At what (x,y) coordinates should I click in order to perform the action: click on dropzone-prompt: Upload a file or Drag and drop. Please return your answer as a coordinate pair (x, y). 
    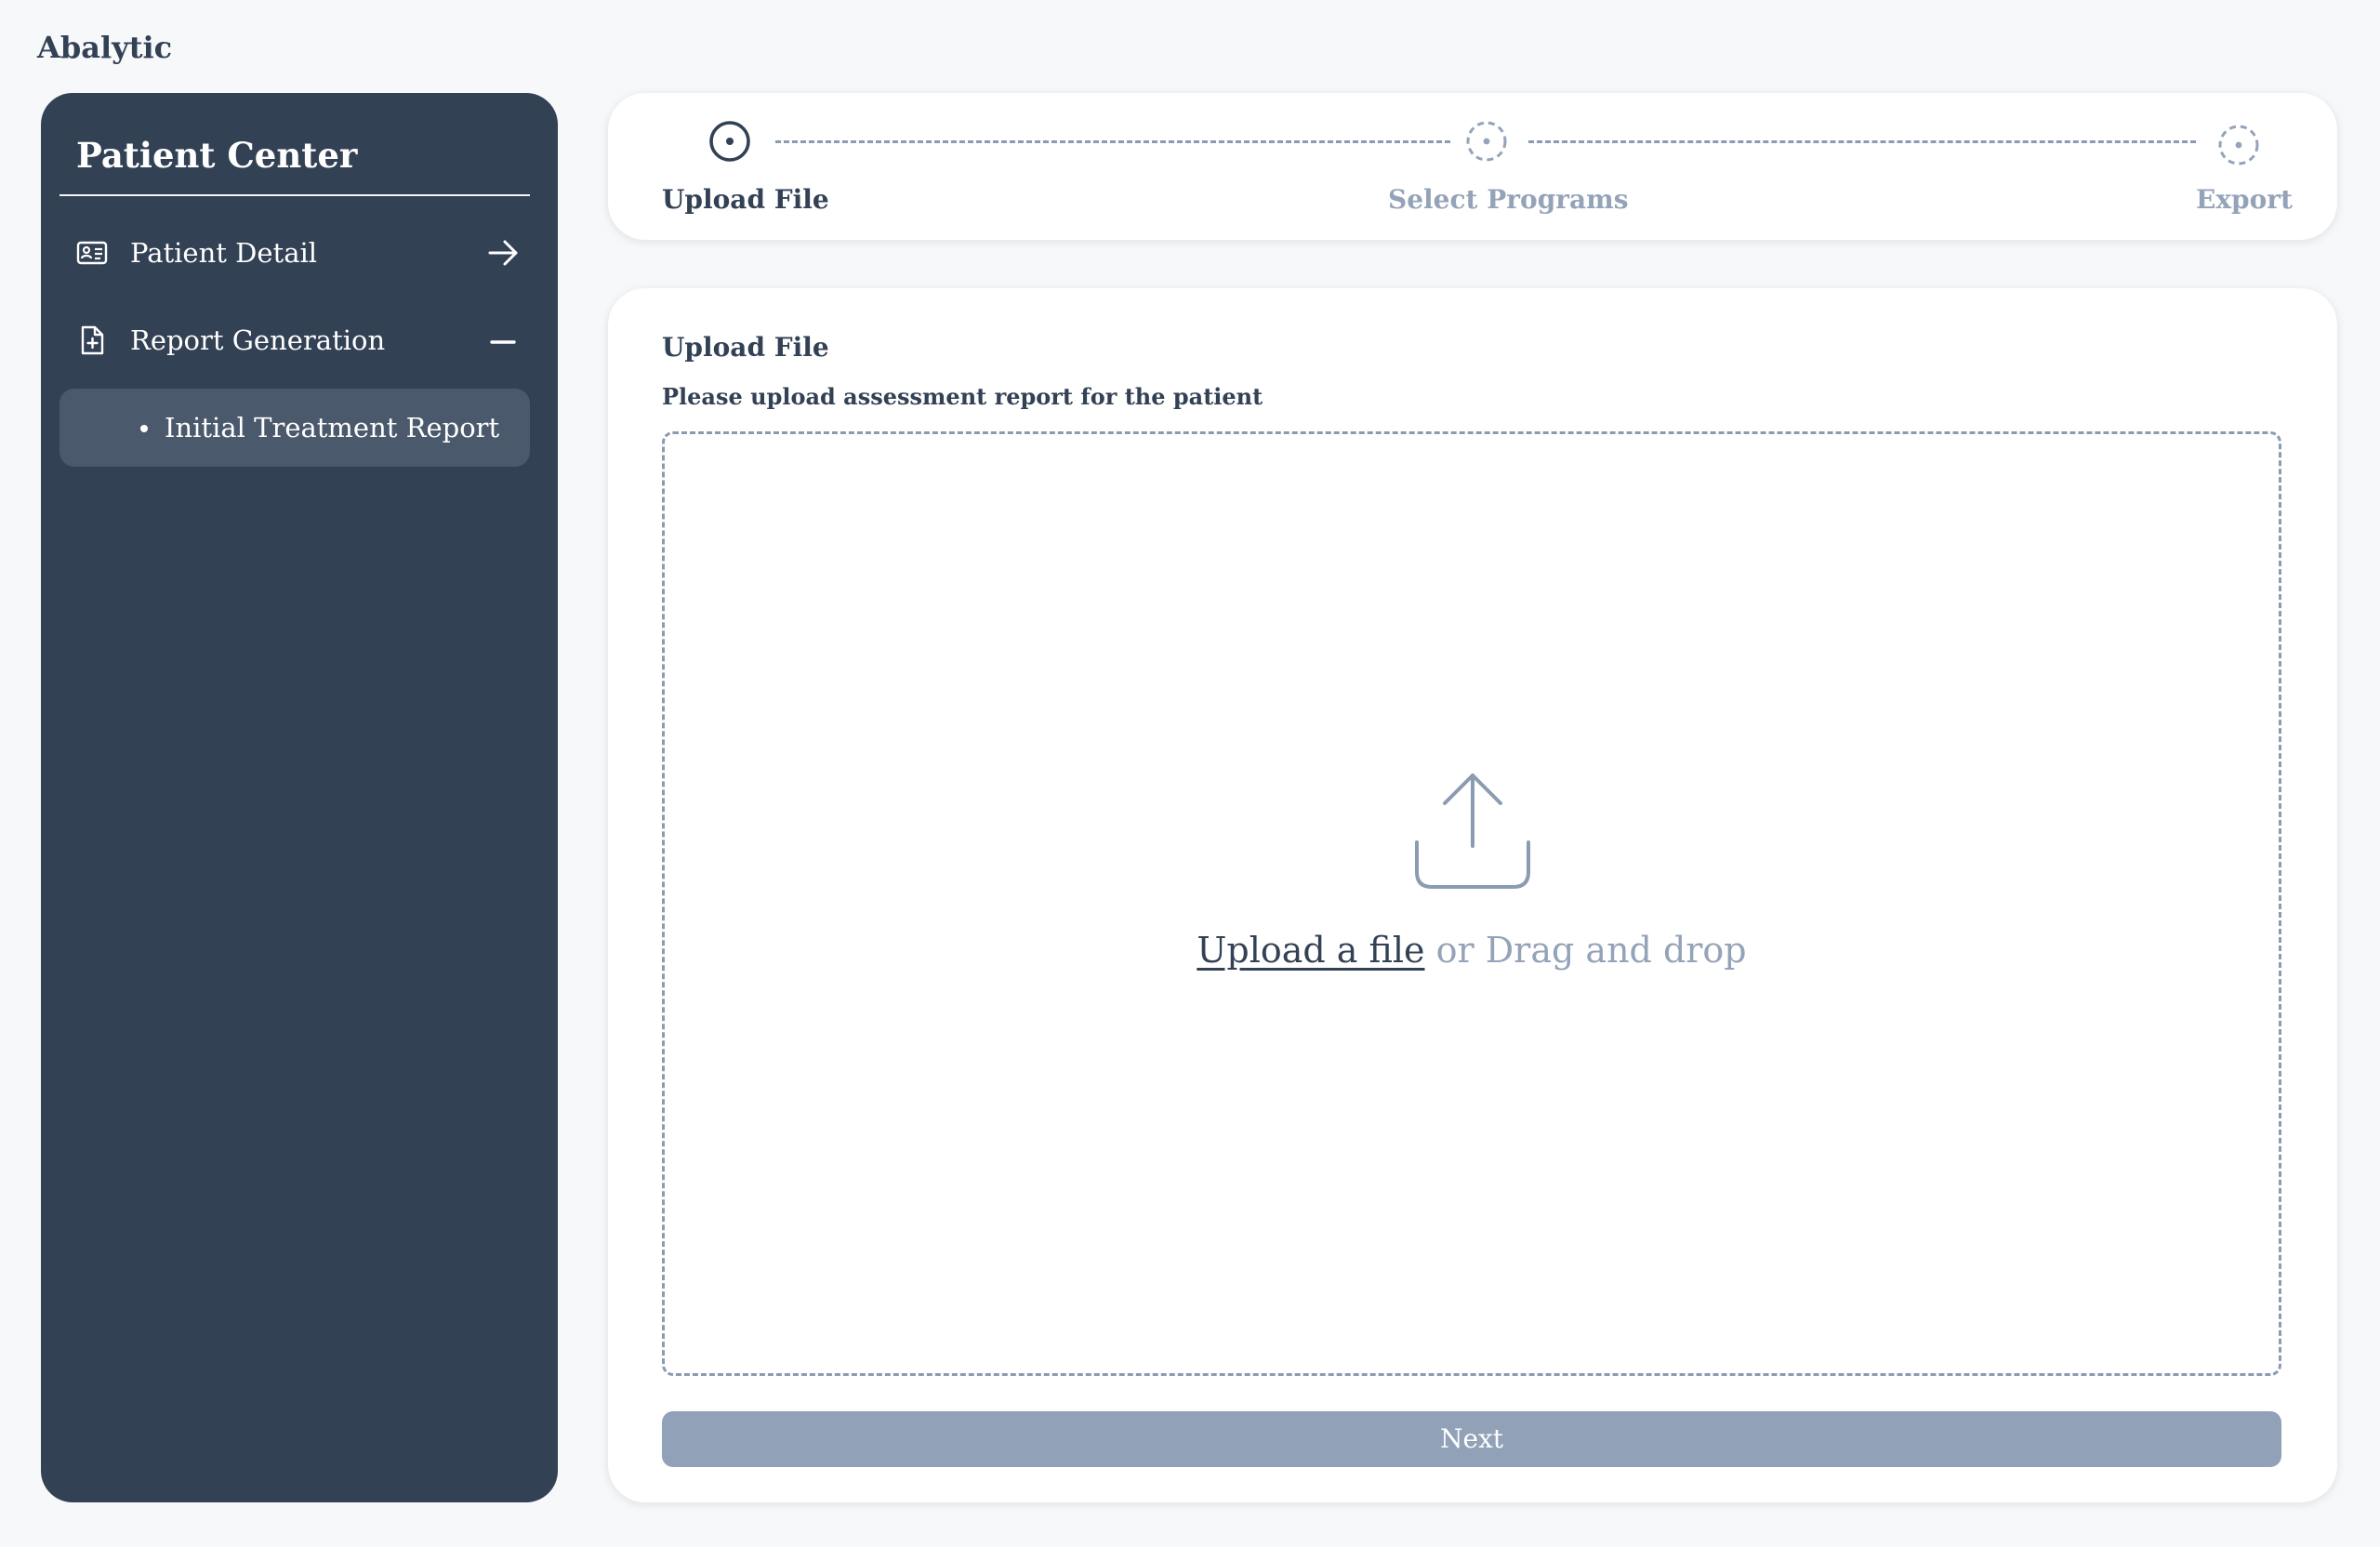
    Looking at the image, I should click on (1471, 950).